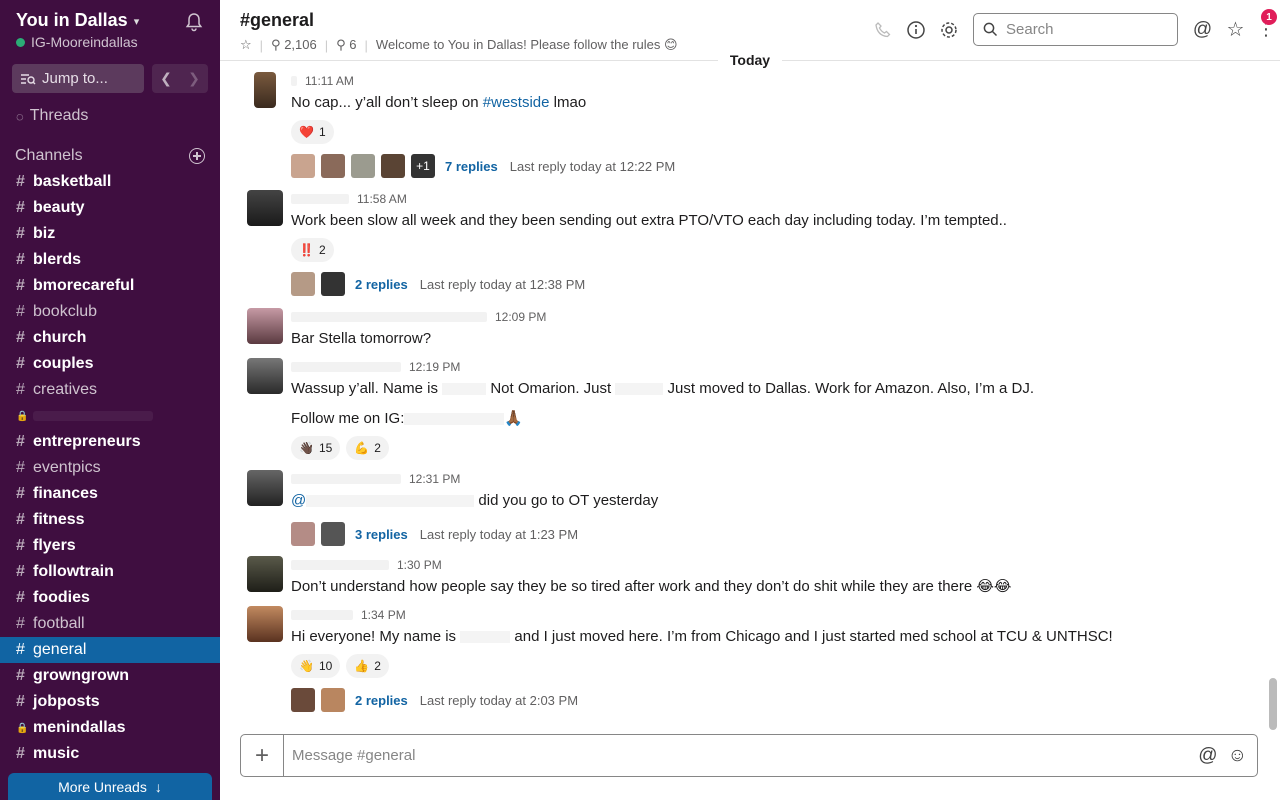 This screenshot has width=1280, height=800. Describe the element at coordinates (110, 468) in the screenshot. I see `sidebar-item-channel: # eventpics` at that location.